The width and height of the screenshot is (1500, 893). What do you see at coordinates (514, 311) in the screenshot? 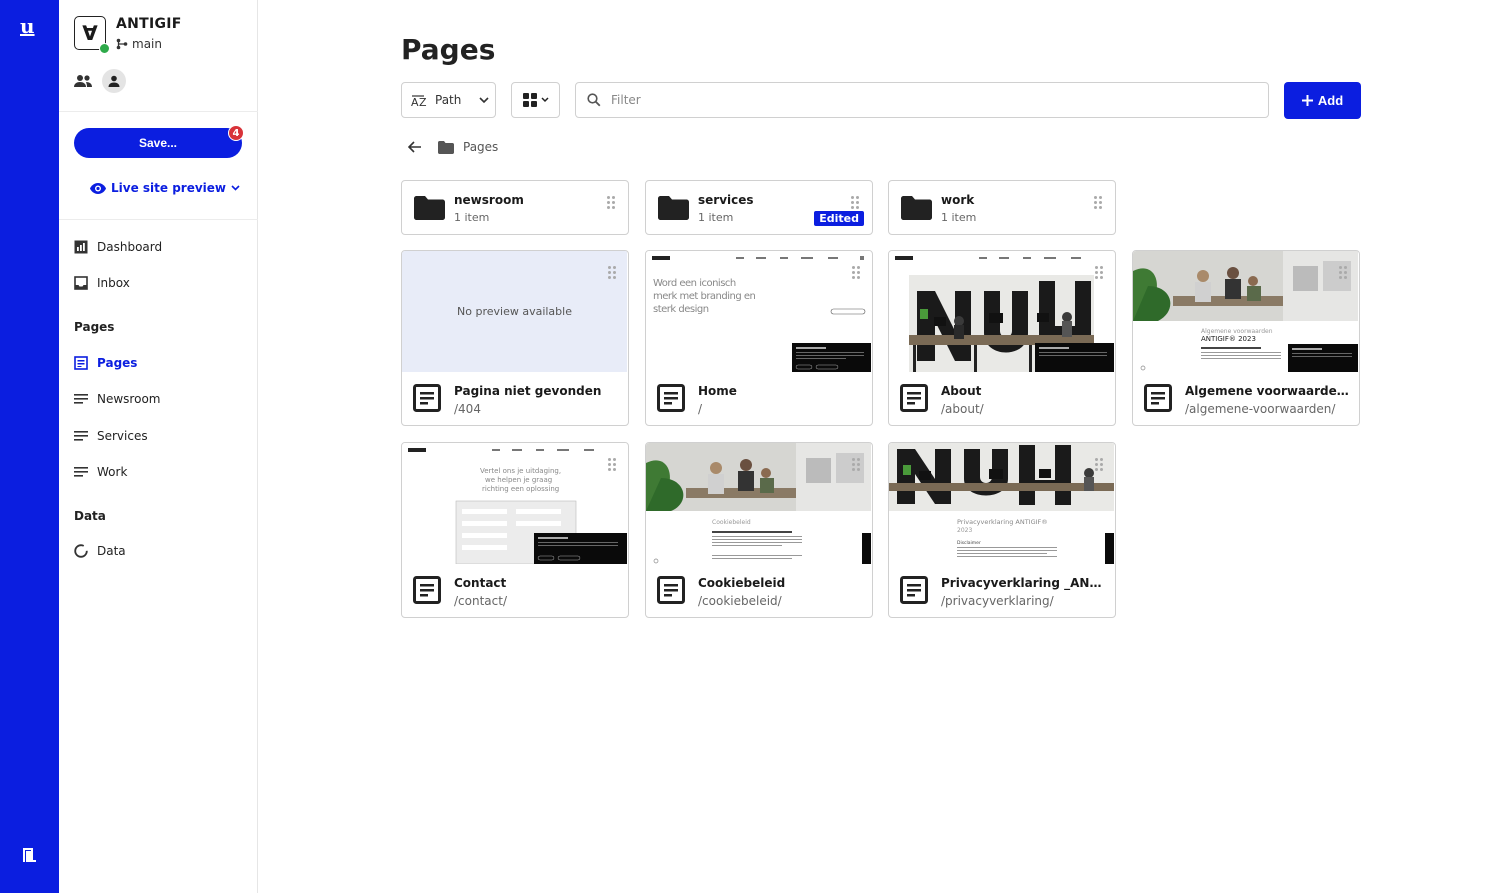
I see `page-preview-placeholder: No preview available` at bounding box center [514, 311].